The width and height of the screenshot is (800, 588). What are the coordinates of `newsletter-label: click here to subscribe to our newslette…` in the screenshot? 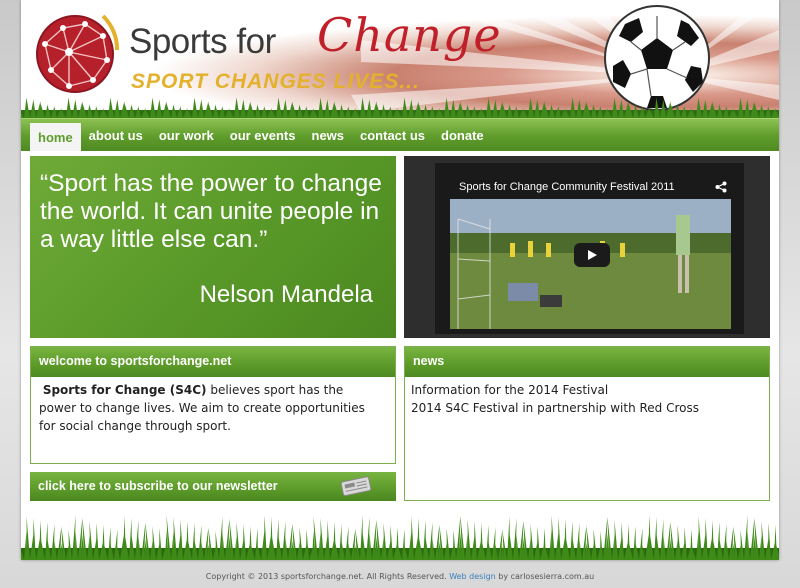 It's located at (158, 486).